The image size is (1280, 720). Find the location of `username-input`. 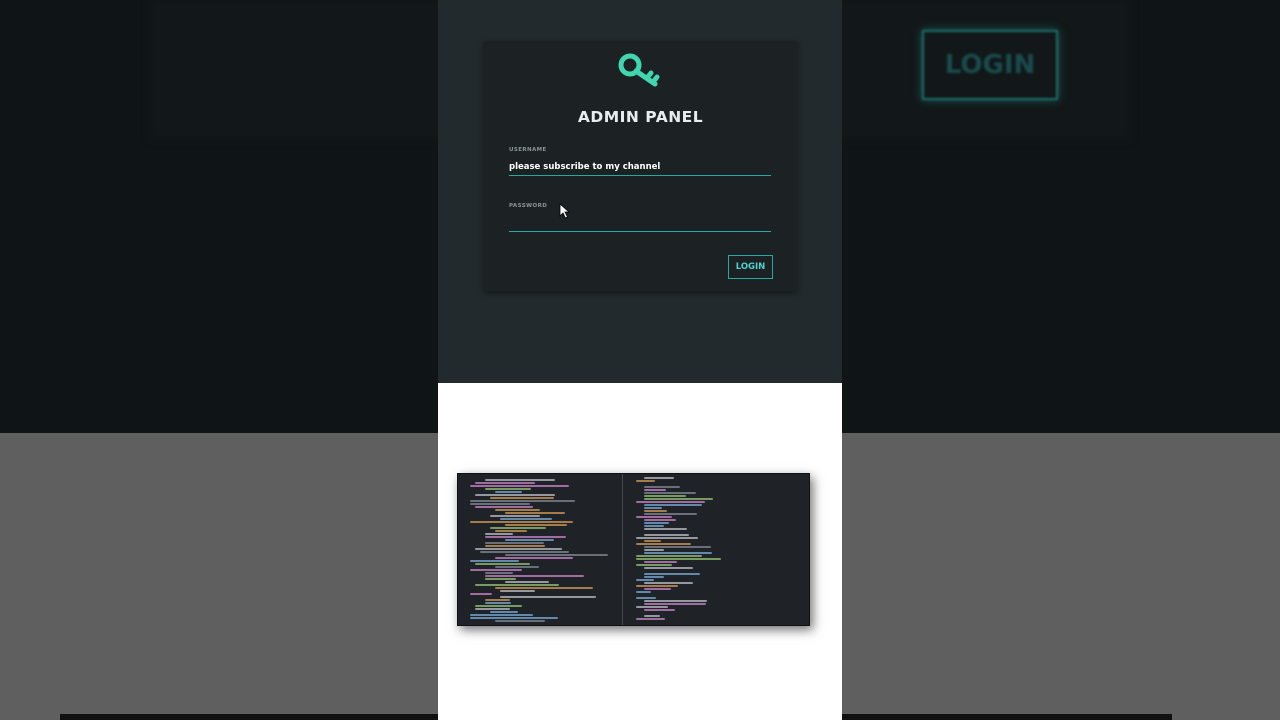

username-input is located at coordinates (640, 167).